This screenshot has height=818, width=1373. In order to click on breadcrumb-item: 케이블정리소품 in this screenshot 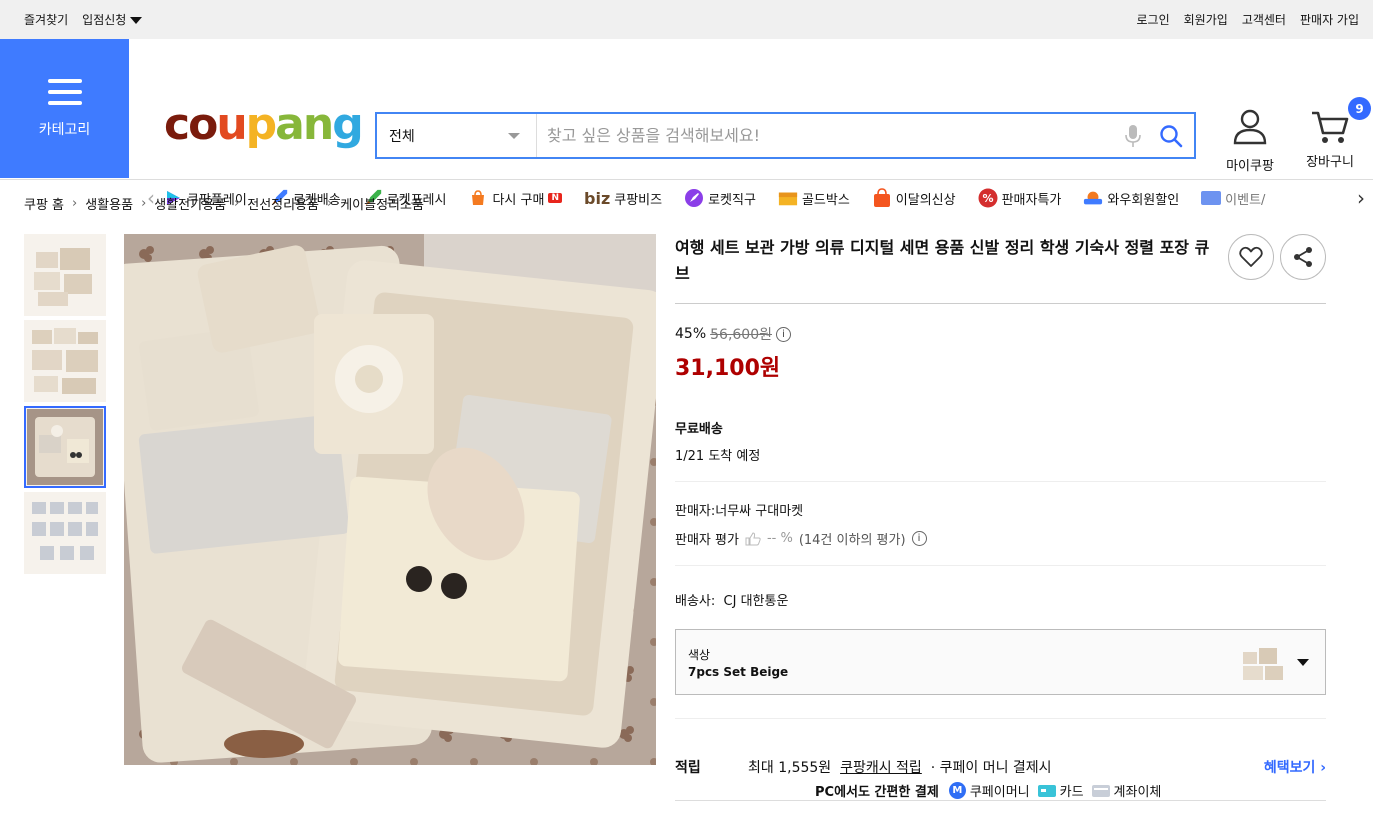, I will do `click(382, 203)`.